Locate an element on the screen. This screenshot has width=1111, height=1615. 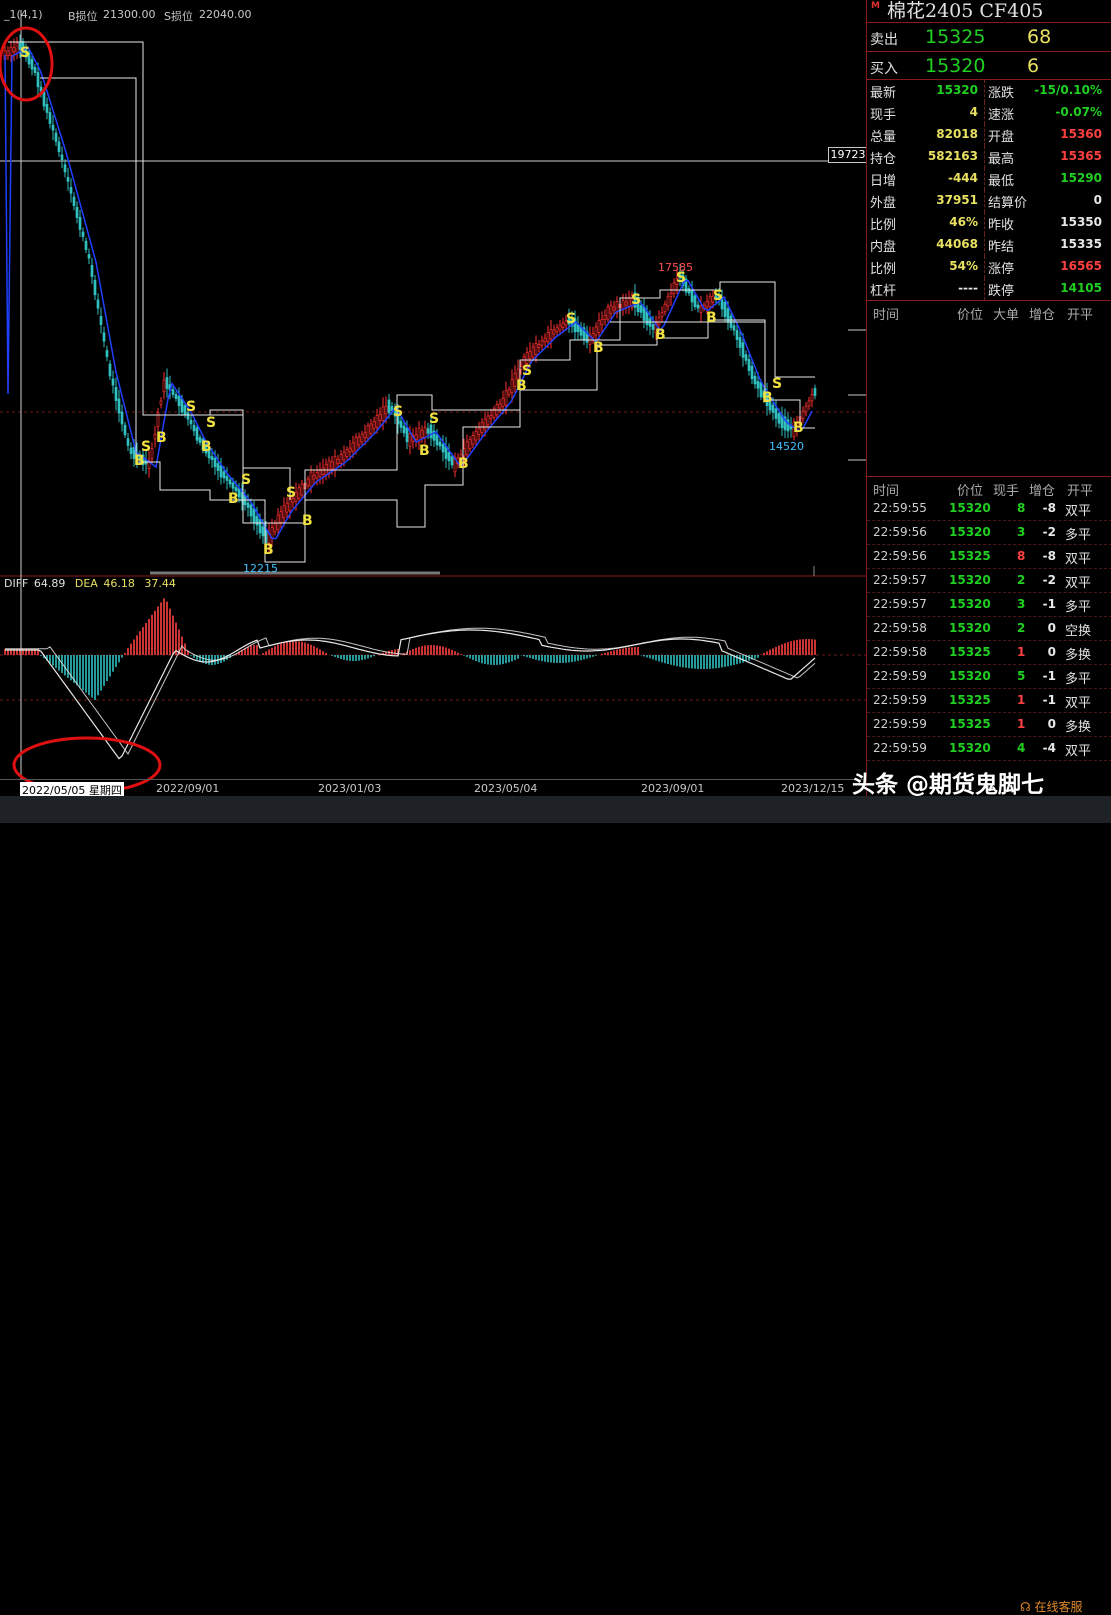
tick-row: 22:59:56 15325 8 -8 双平 is located at coordinates (989, 557).